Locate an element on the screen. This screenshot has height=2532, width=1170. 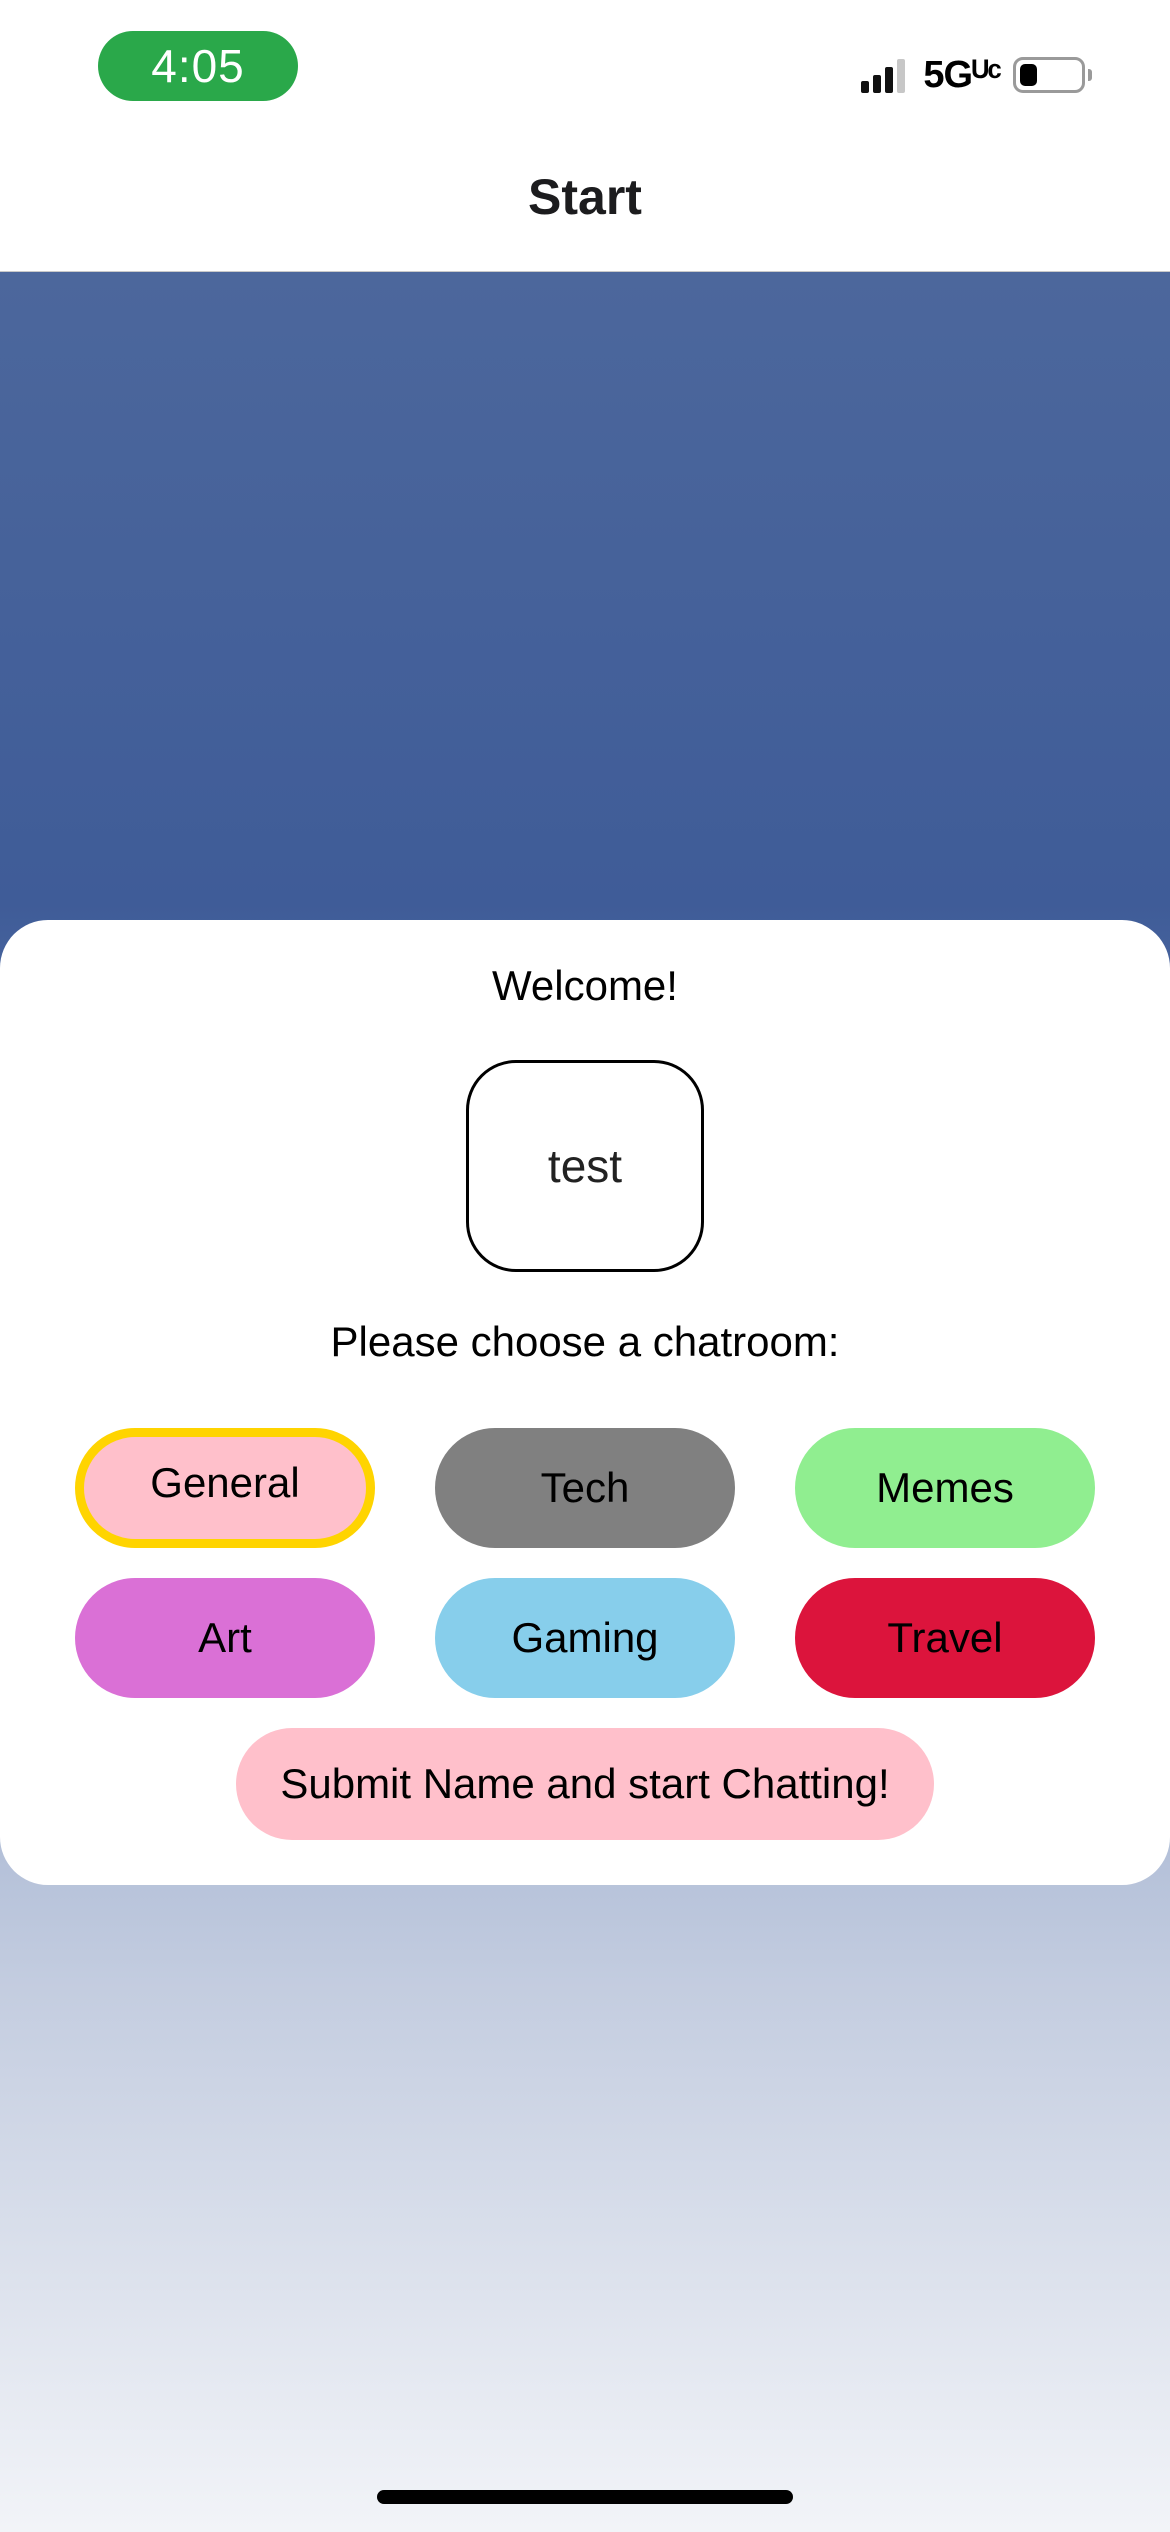
room-button-label: Art is located at coordinates (225, 1637).